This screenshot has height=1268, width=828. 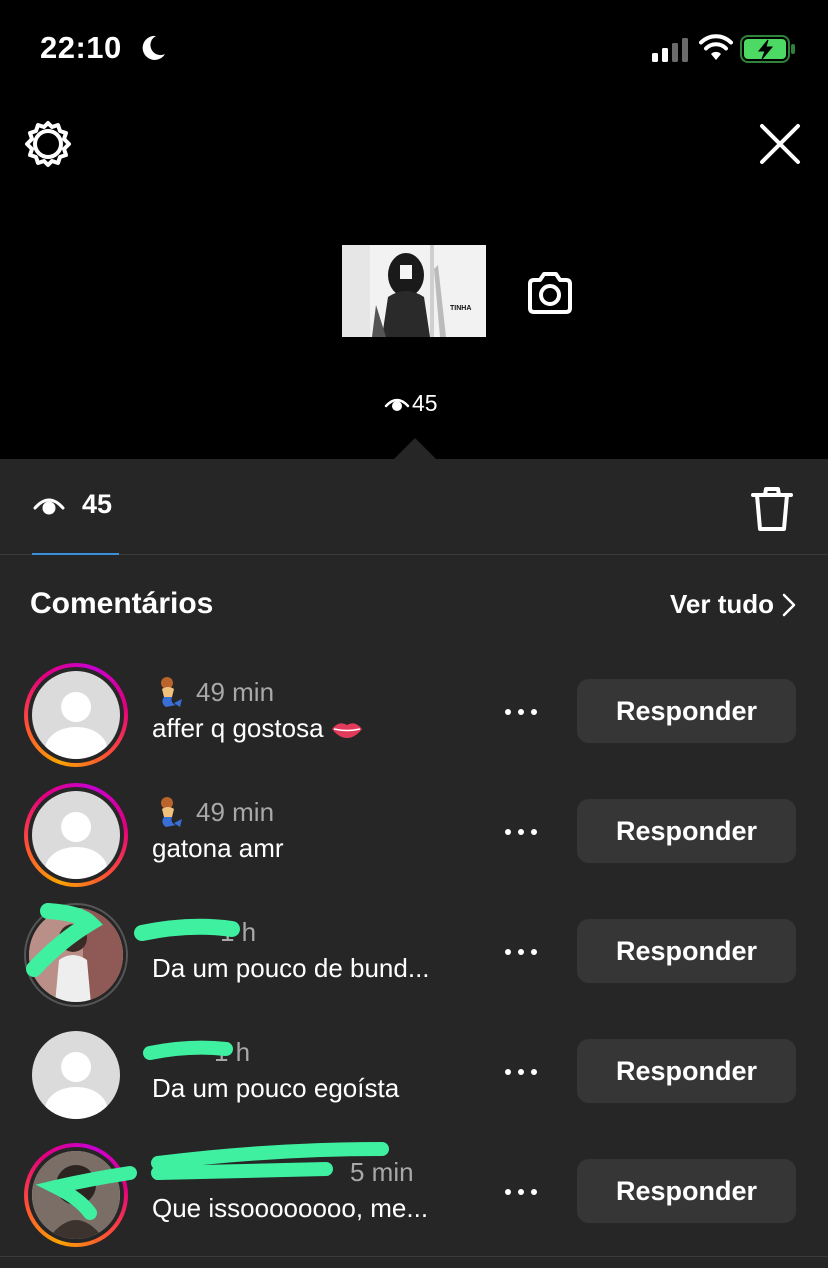 What do you see at coordinates (72, 504) in the screenshot?
I see `tab-viewers: 45` at bounding box center [72, 504].